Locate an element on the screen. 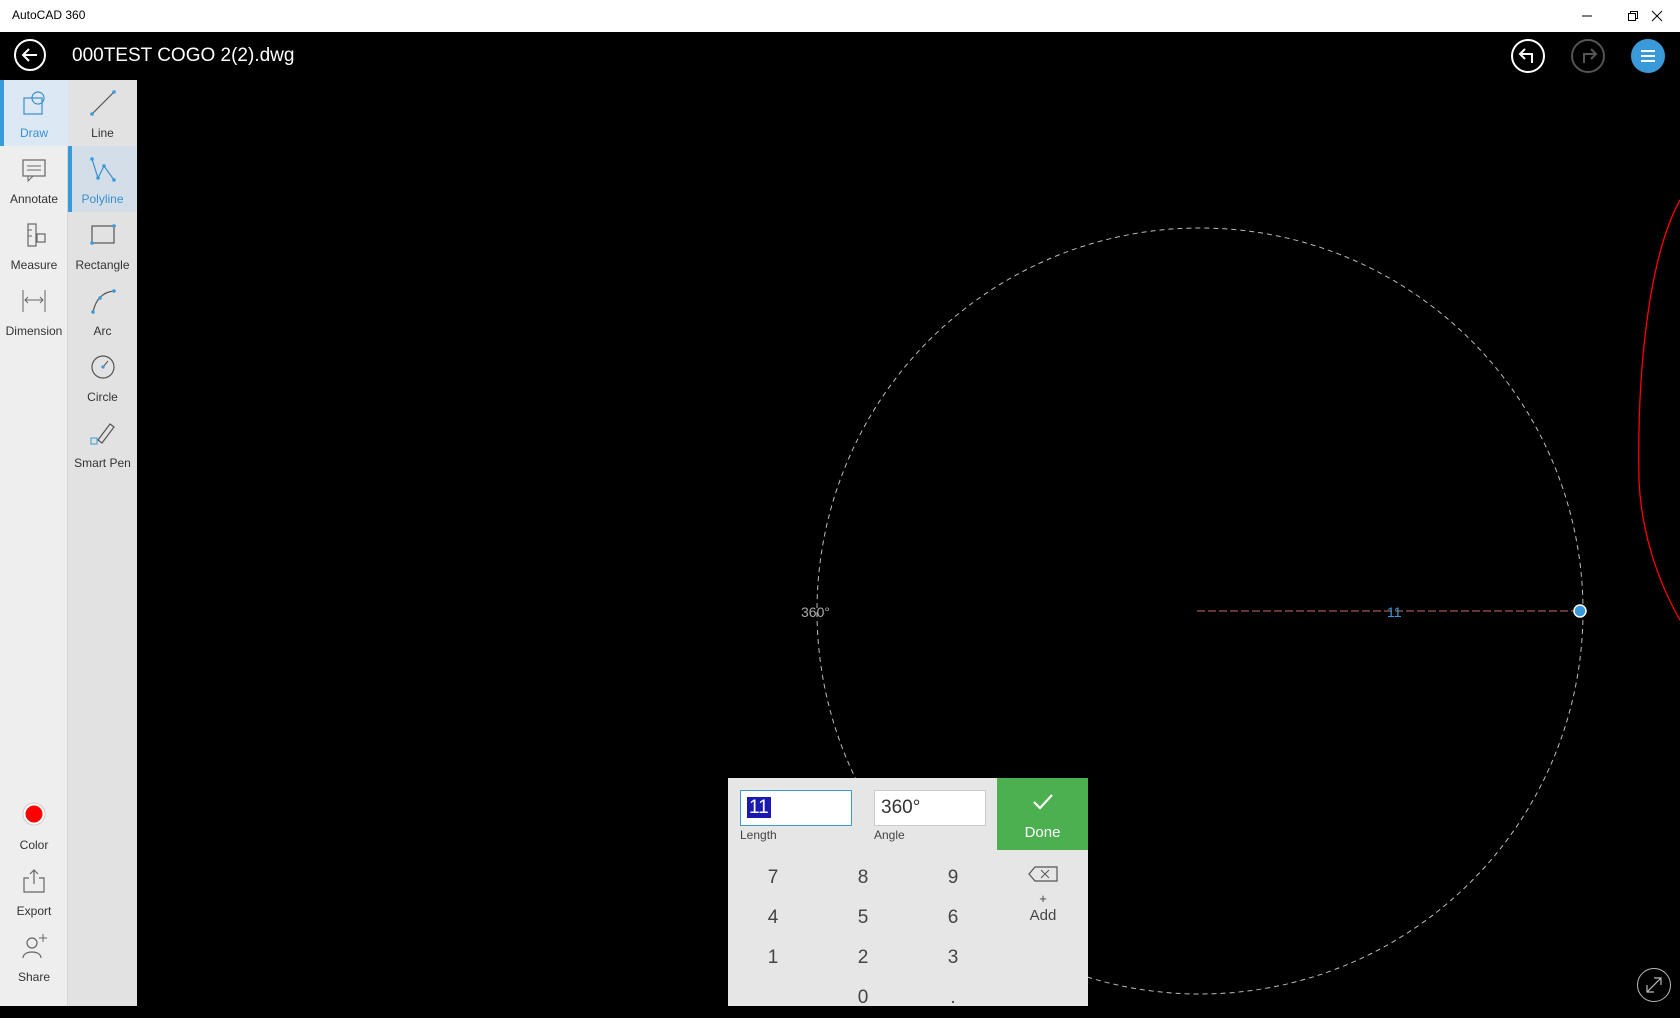 This screenshot has height=1018, width=1680. undo-icon is located at coordinates (1525, 55).